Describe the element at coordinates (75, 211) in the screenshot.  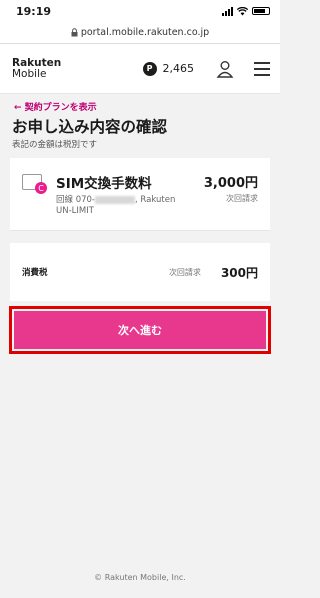
I see `item-plan: UN-LIMIT` at that location.